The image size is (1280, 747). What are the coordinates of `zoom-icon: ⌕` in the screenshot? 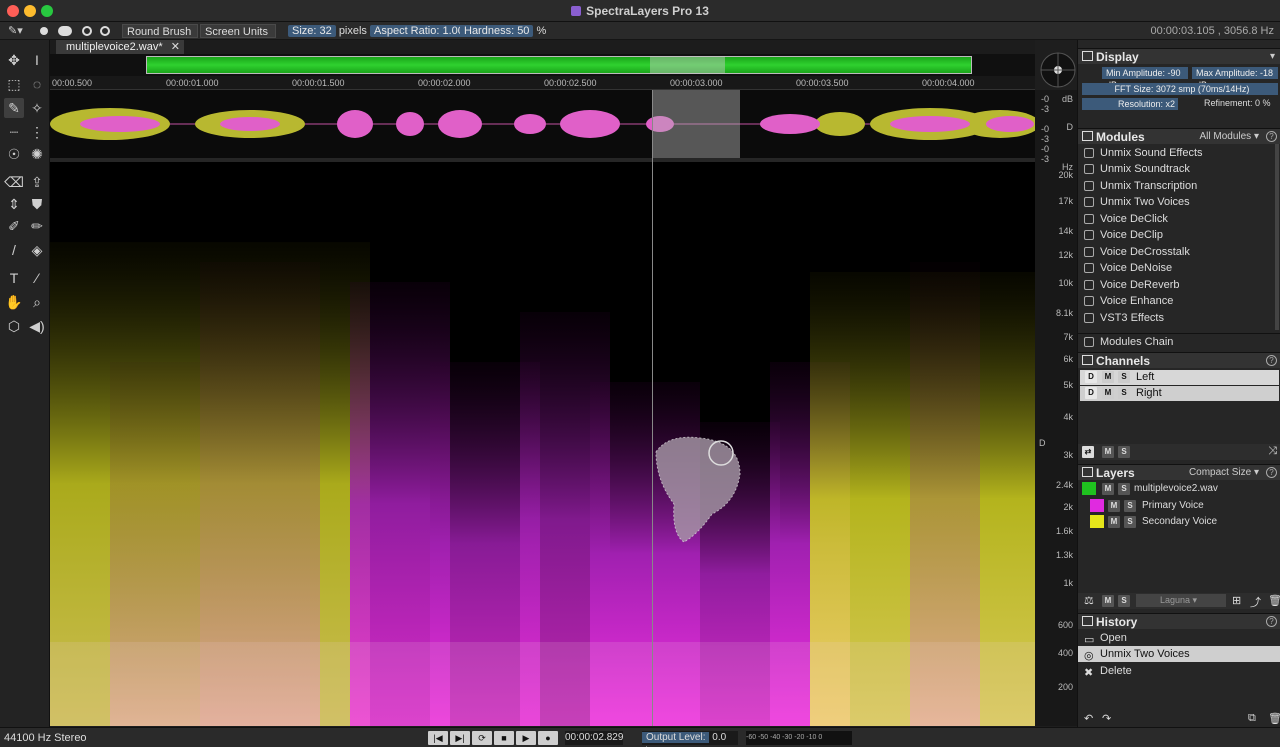 It's located at (37, 302).